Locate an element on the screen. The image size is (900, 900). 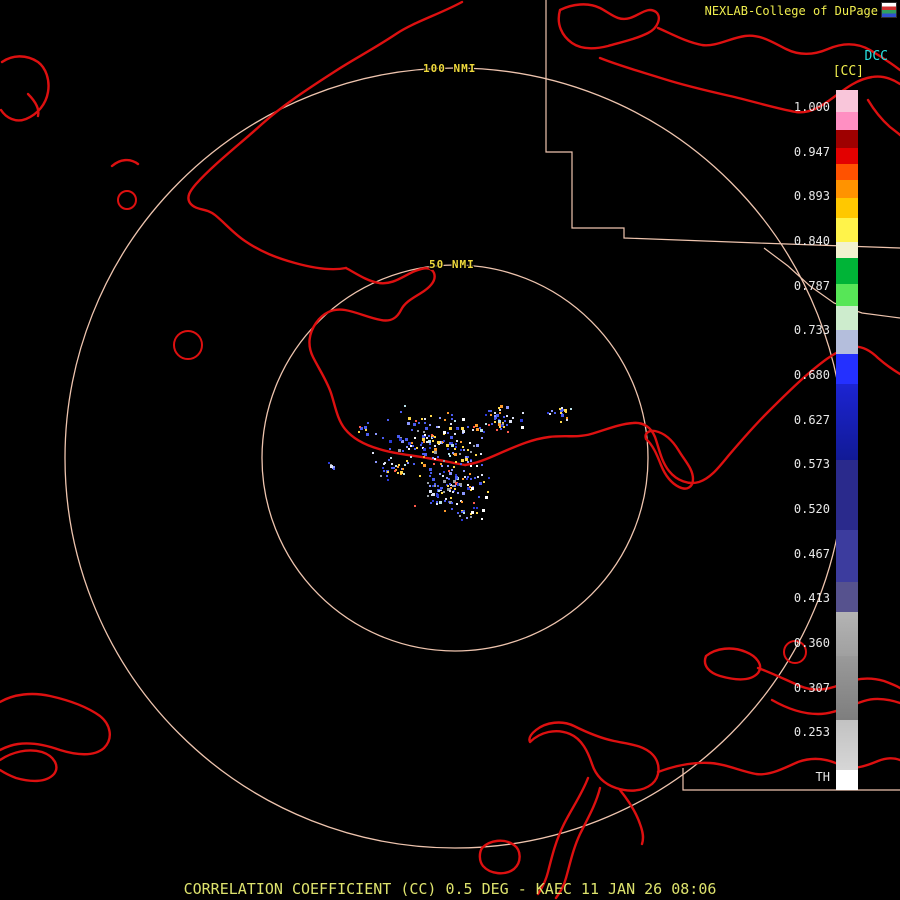
colorbar-label: 0.573 is located at coordinates (811, 464).